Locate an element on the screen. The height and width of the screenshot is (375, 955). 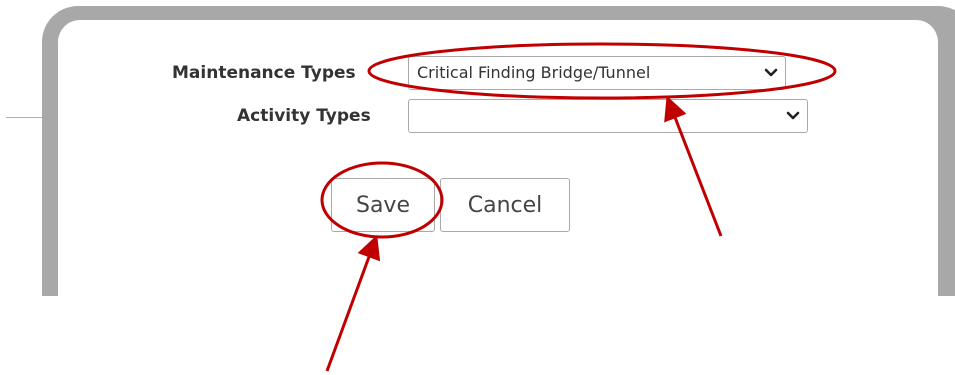
maintenance-types-label: Maintenance Types is located at coordinates (264, 73).